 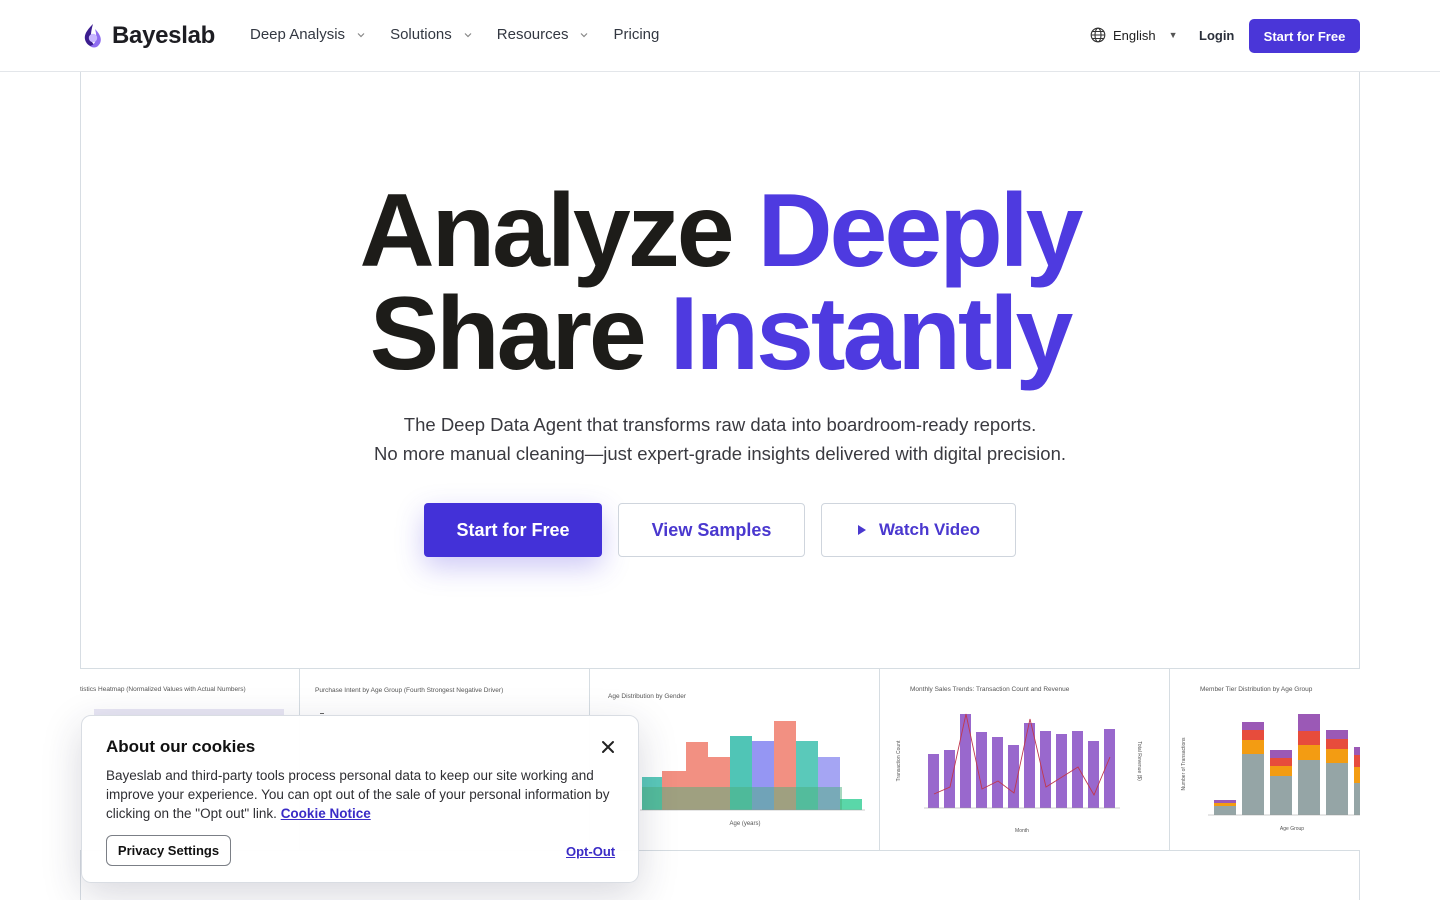 I want to click on nav-item-solutions: Solutions, so click(x=431, y=34).